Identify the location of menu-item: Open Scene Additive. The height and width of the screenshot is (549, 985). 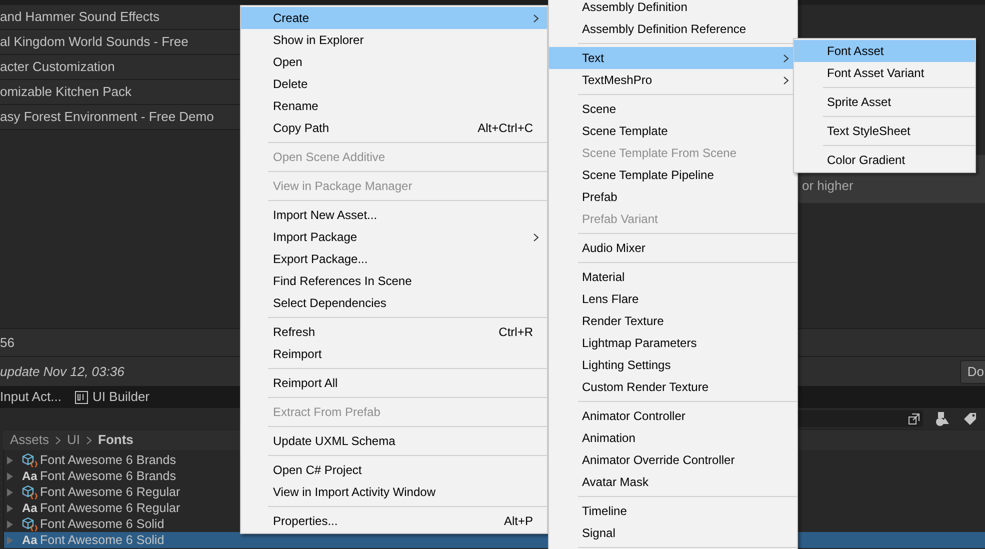
(329, 157).